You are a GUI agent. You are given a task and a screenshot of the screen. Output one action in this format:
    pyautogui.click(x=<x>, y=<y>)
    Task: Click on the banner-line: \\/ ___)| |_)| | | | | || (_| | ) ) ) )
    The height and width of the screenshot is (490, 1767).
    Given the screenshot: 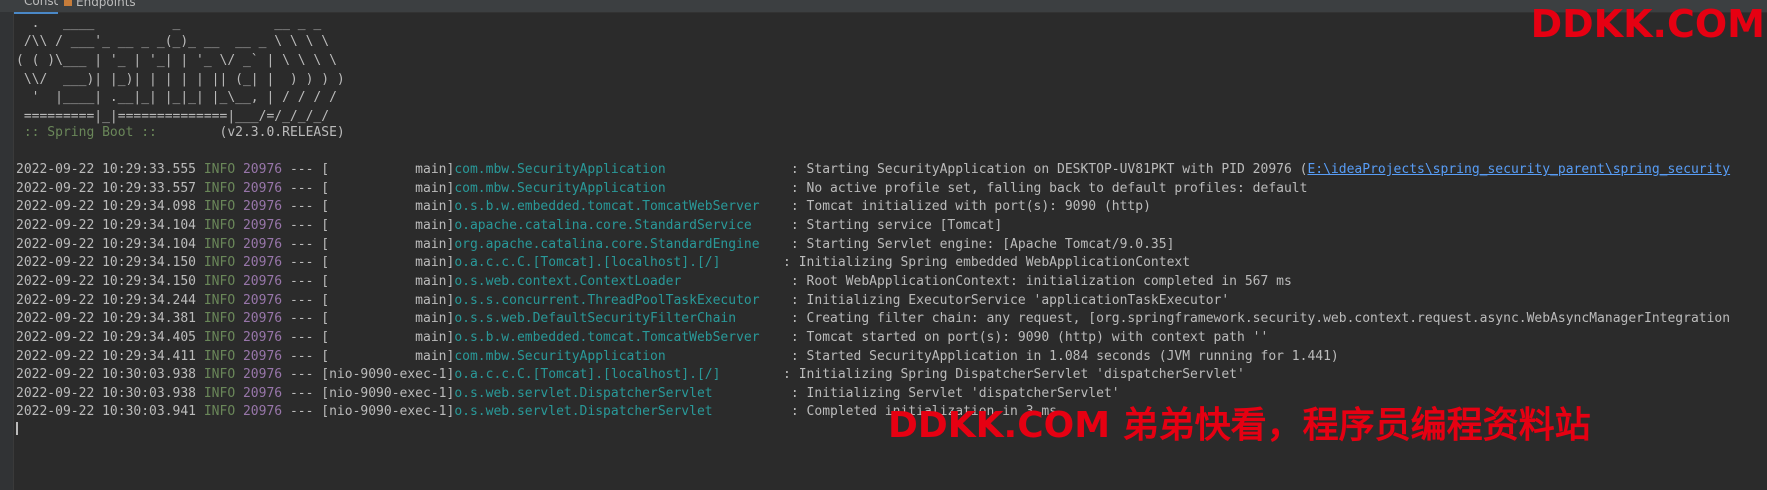 What is the action you would take?
    pyautogui.click(x=180, y=79)
    